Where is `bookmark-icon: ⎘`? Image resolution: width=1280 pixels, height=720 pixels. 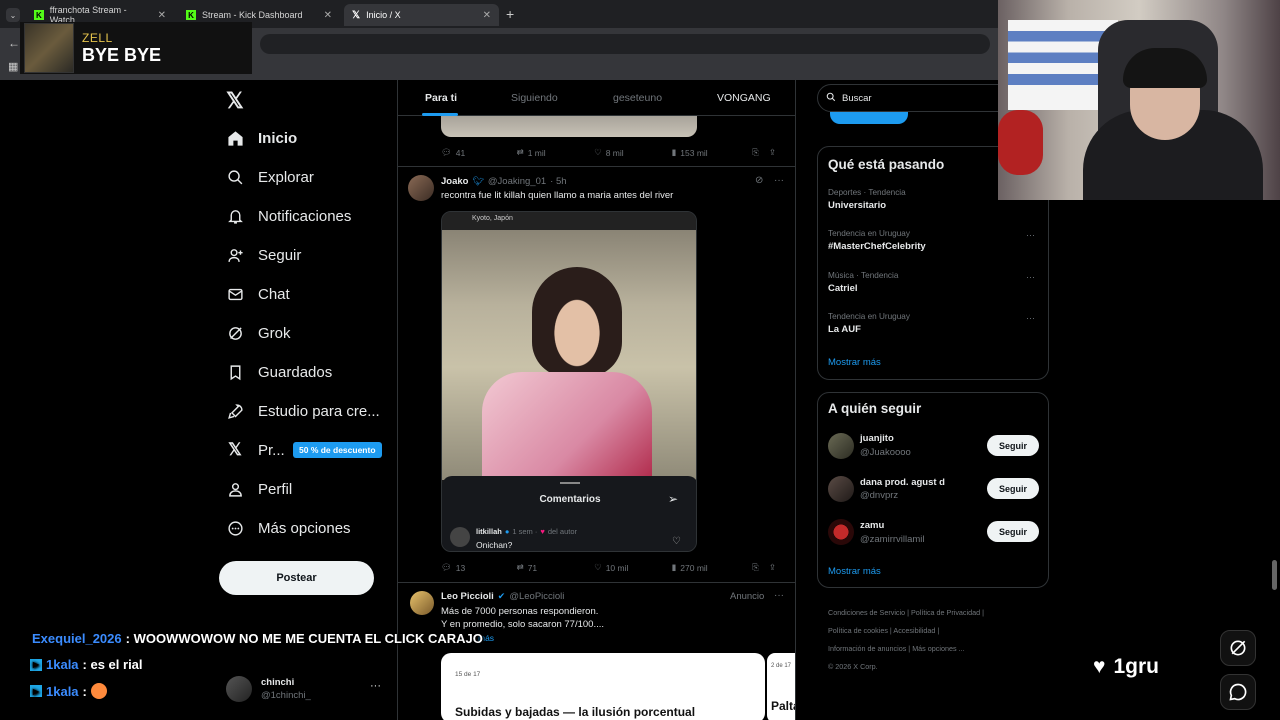 bookmark-icon: ⎘ is located at coordinates (755, 152).